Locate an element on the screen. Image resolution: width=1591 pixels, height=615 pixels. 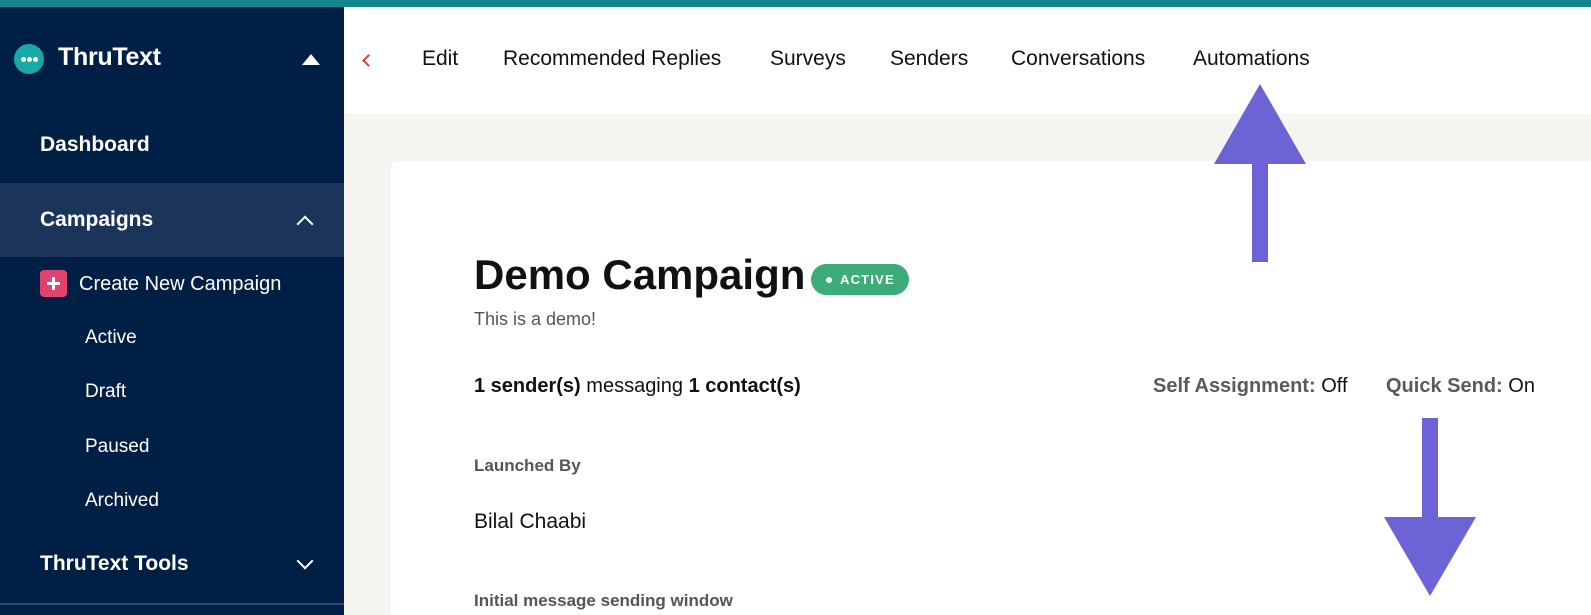
quick-send-value: On is located at coordinates (1521, 386).